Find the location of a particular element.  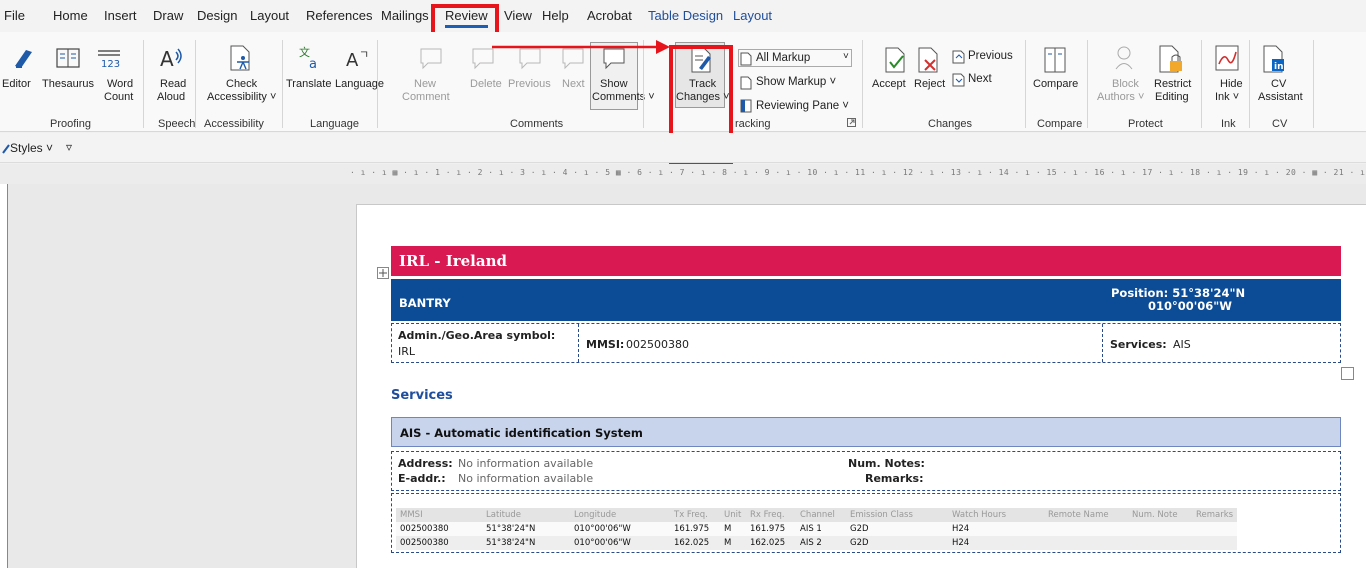

tab-table-layout: Layout is located at coordinates (752, 15).